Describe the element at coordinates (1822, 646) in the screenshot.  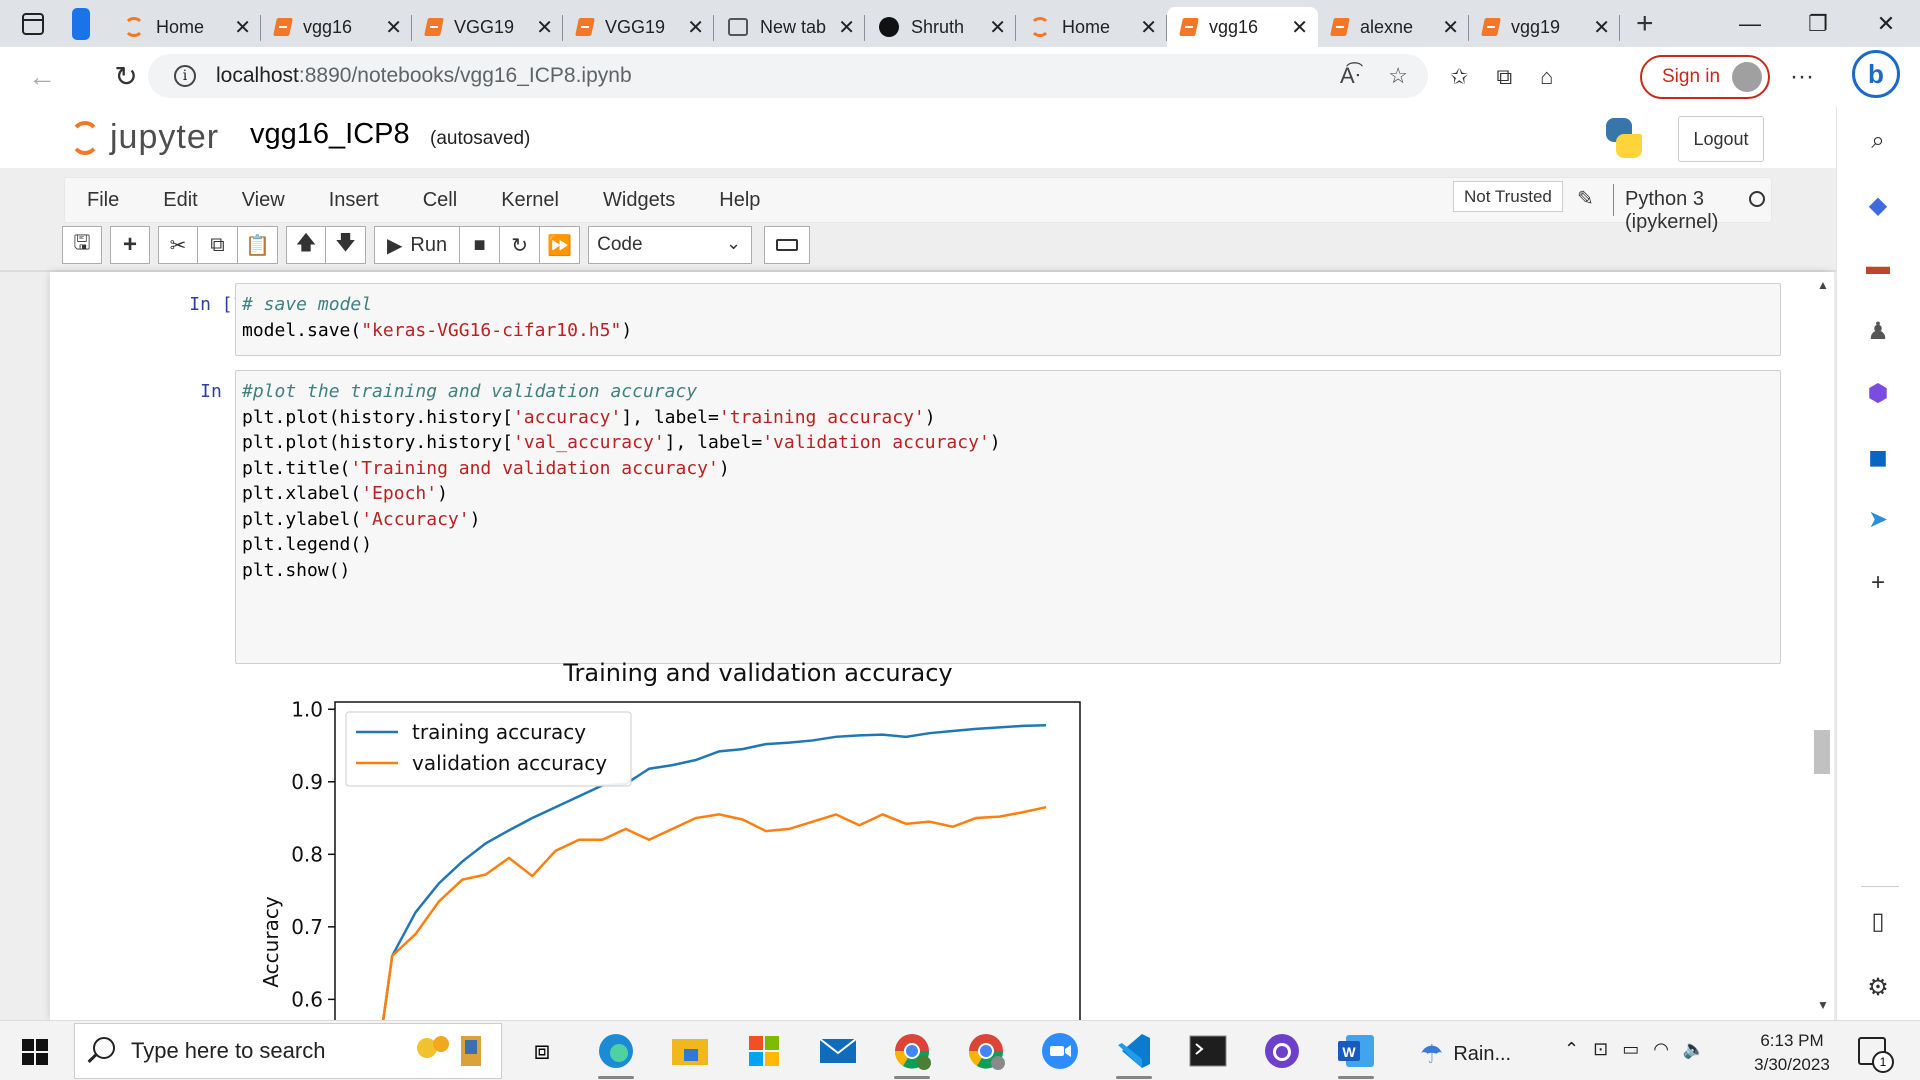
I see `notebook-scrollbar` at that location.